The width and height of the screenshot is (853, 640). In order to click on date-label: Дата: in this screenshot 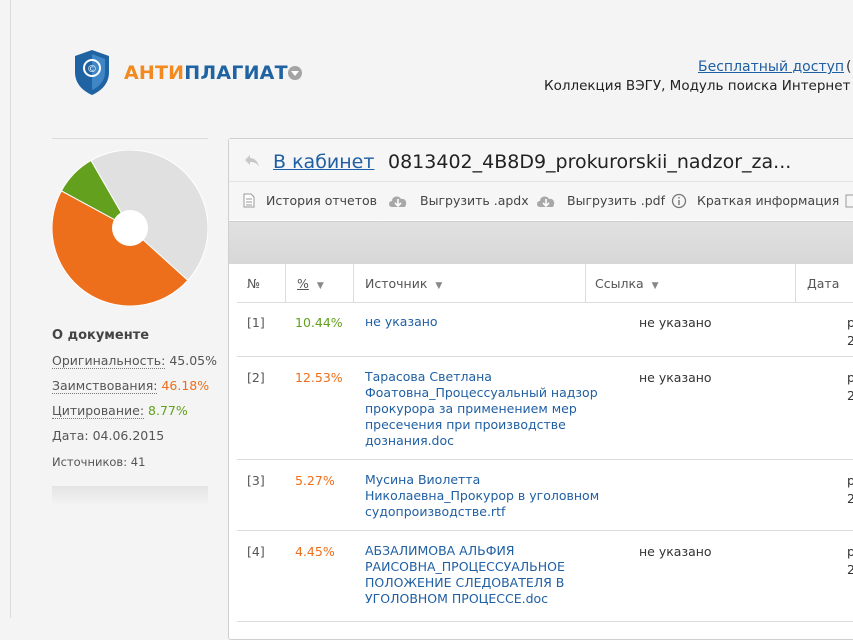, I will do `click(70, 435)`.